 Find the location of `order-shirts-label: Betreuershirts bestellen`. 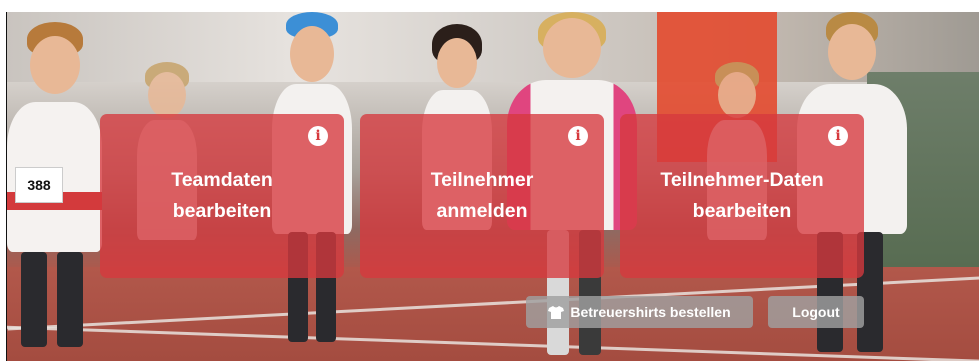

order-shirts-label: Betreuershirts bestellen is located at coordinates (650, 312).